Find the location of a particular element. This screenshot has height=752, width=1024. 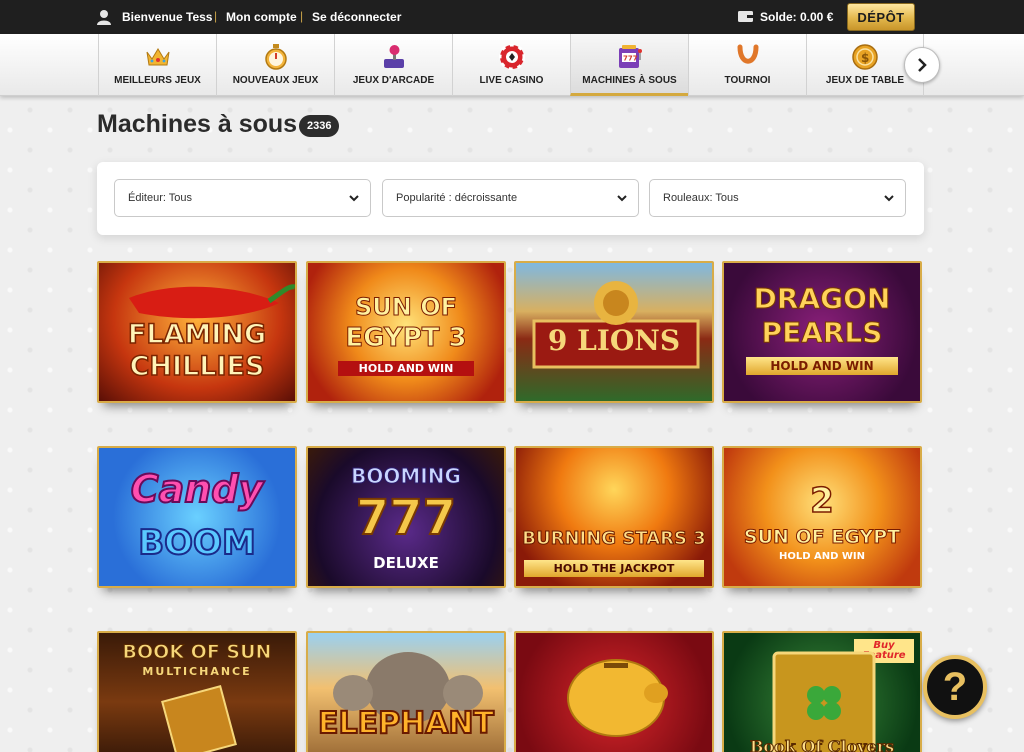

category-best-games: MEILLEURS JEUX is located at coordinates (157, 65).